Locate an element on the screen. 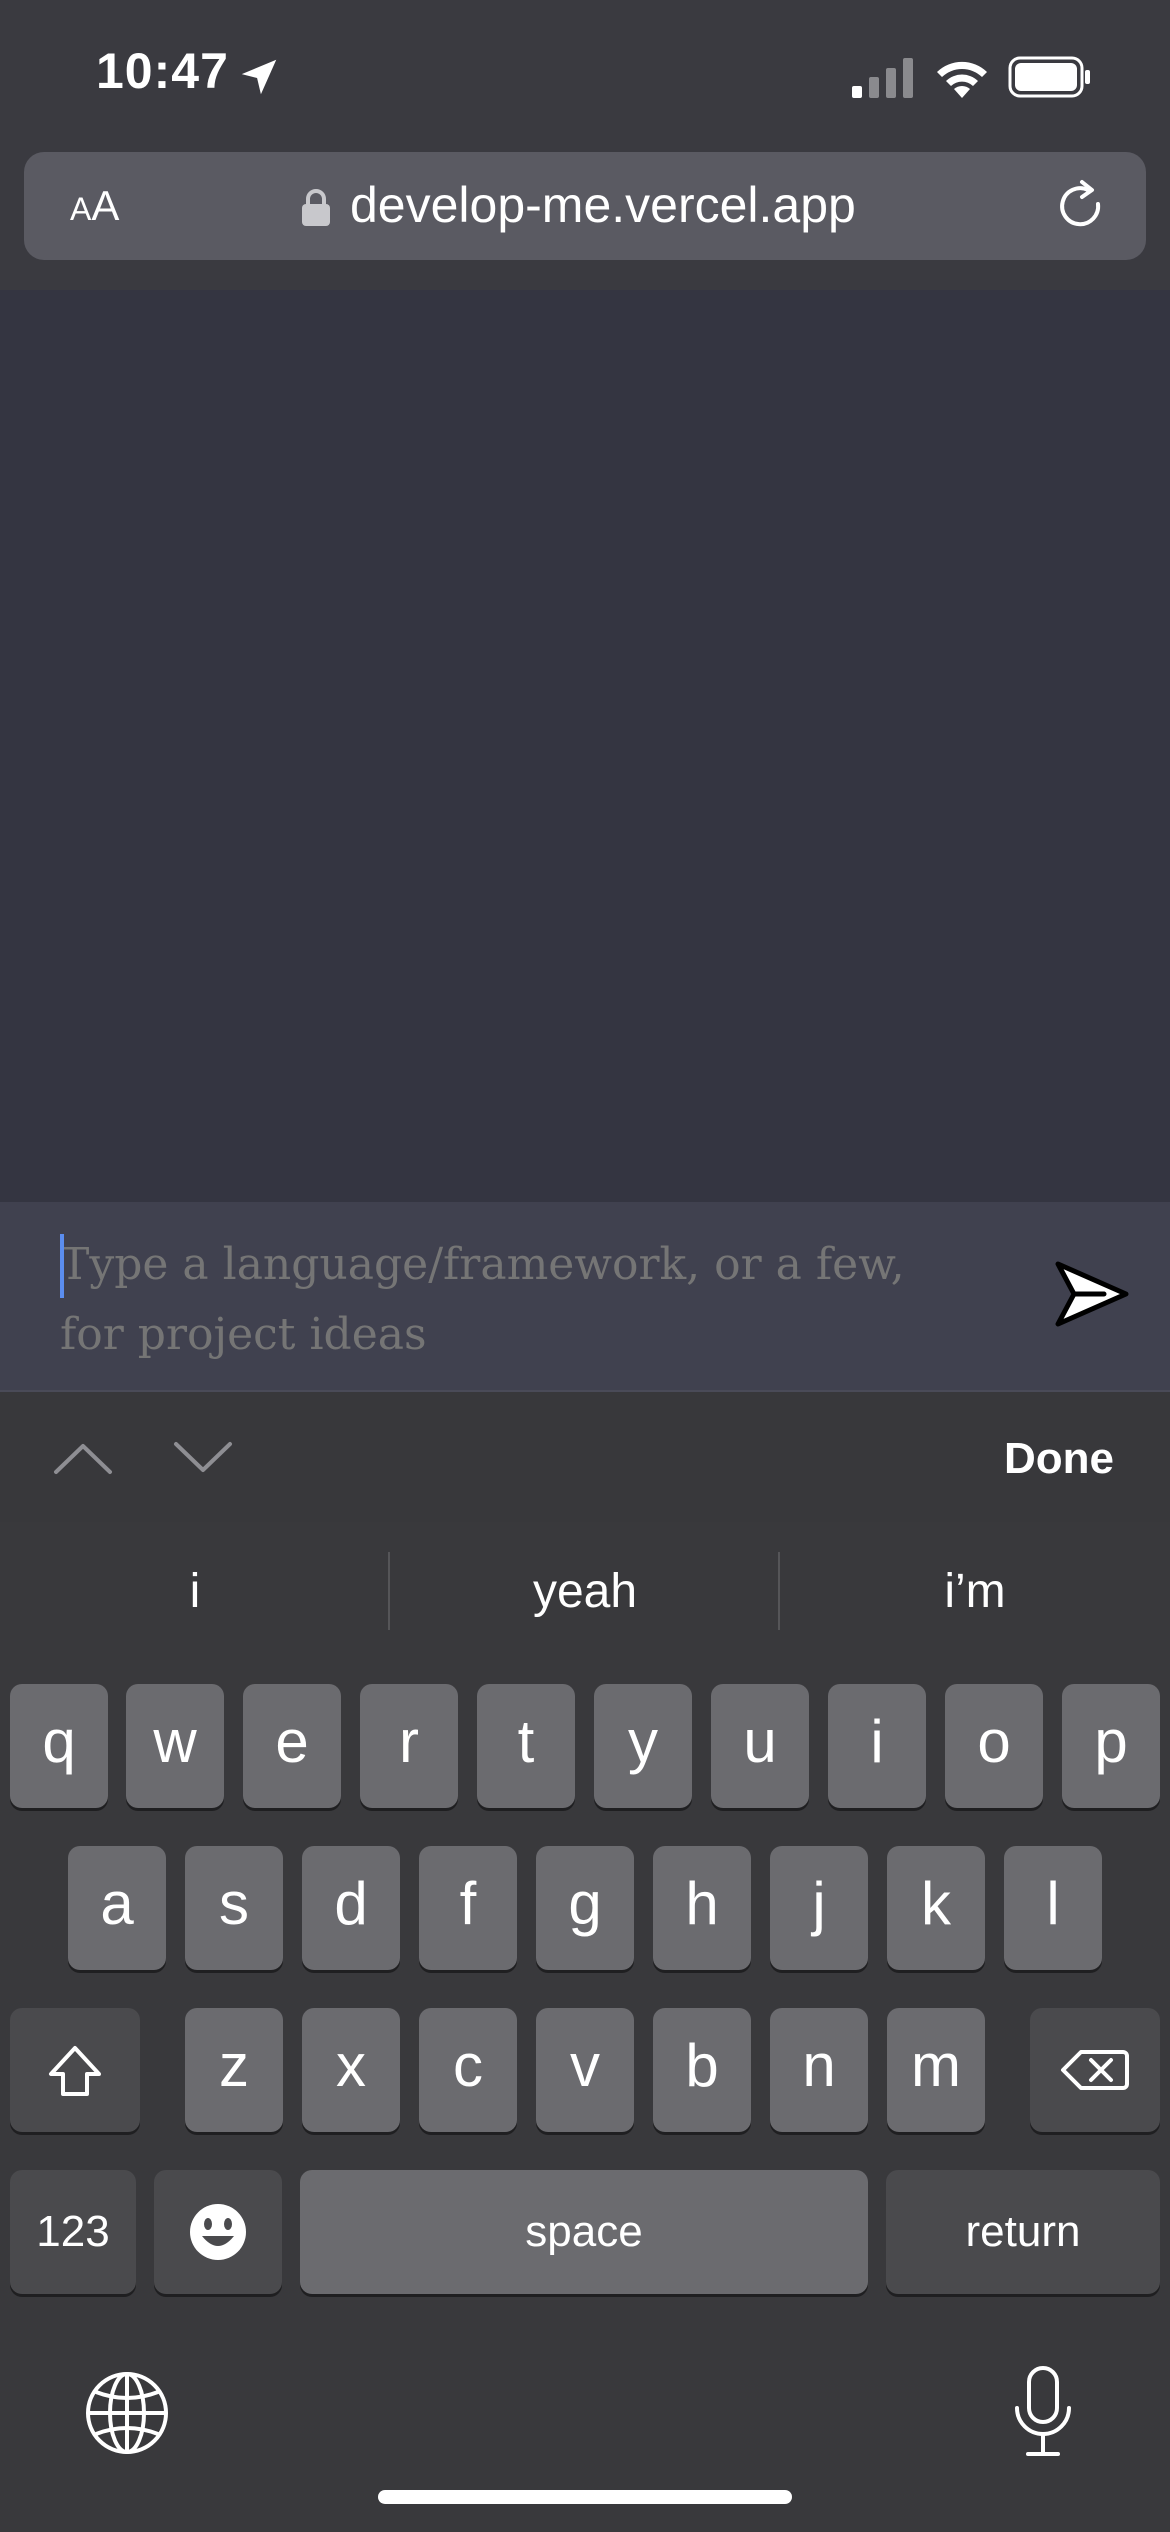 The image size is (1170, 2532). emoji-key is located at coordinates (218, 2232).